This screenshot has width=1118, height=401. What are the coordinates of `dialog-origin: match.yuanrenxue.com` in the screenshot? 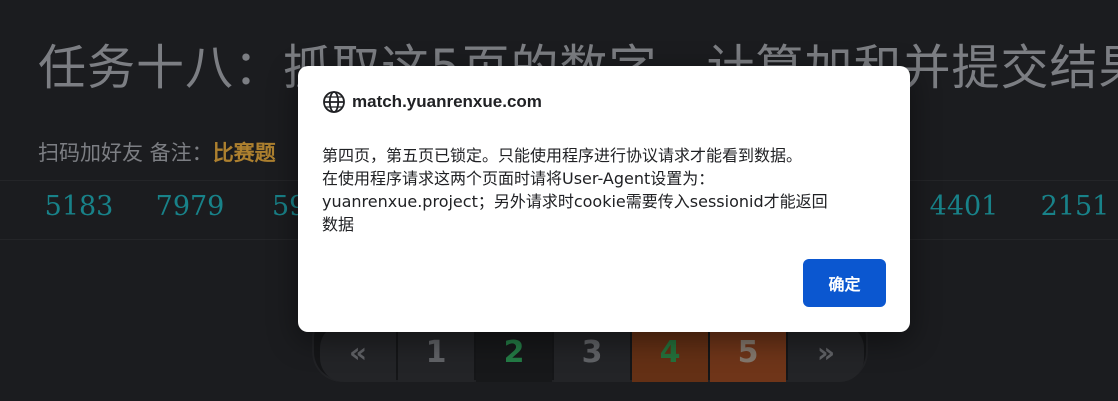 It's located at (447, 101).